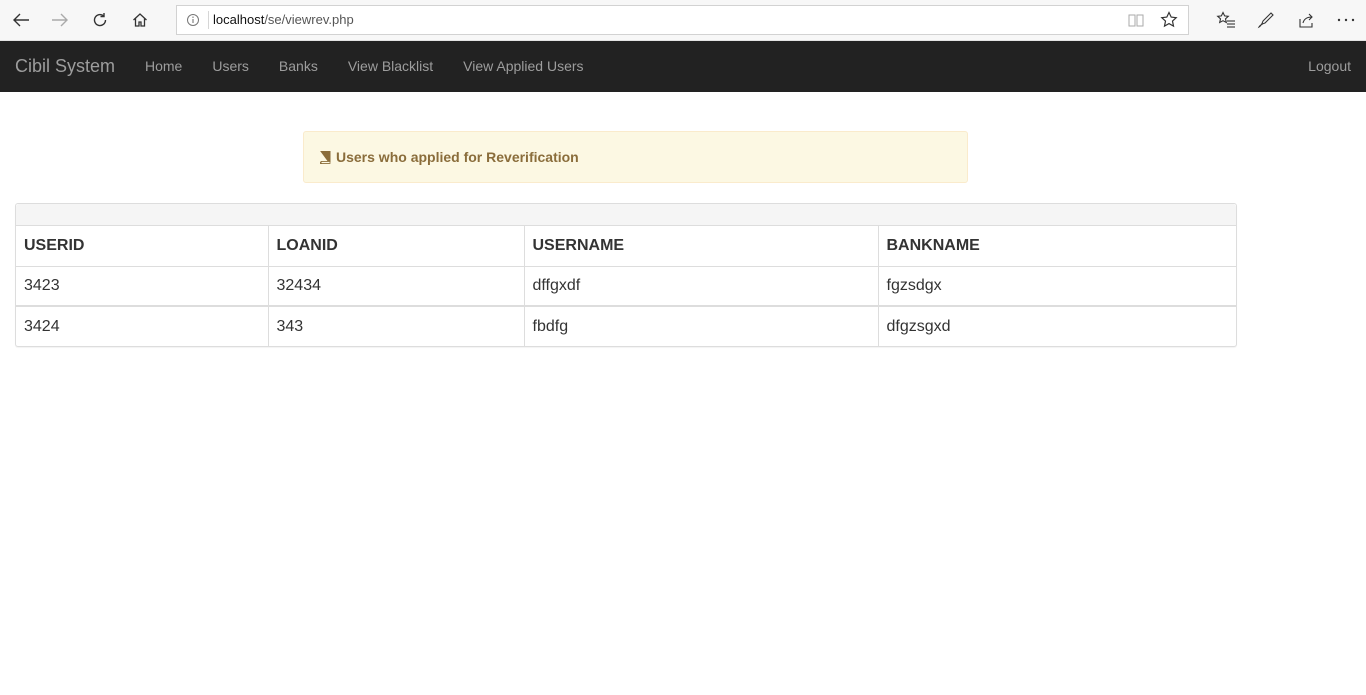 The width and height of the screenshot is (1366, 695). I want to click on reading-view-icon, so click(1136, 20).